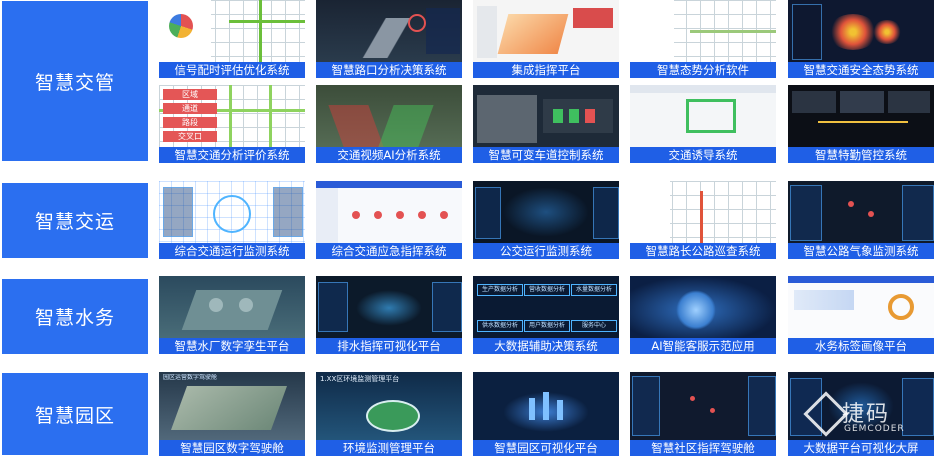 The height and width of the screenshot is (456, 936). What do you see at coordinates (703, 70) in the screenshot?
I see `tile-caption: 智慧态势分析软件` at bounding box center [703, 70].